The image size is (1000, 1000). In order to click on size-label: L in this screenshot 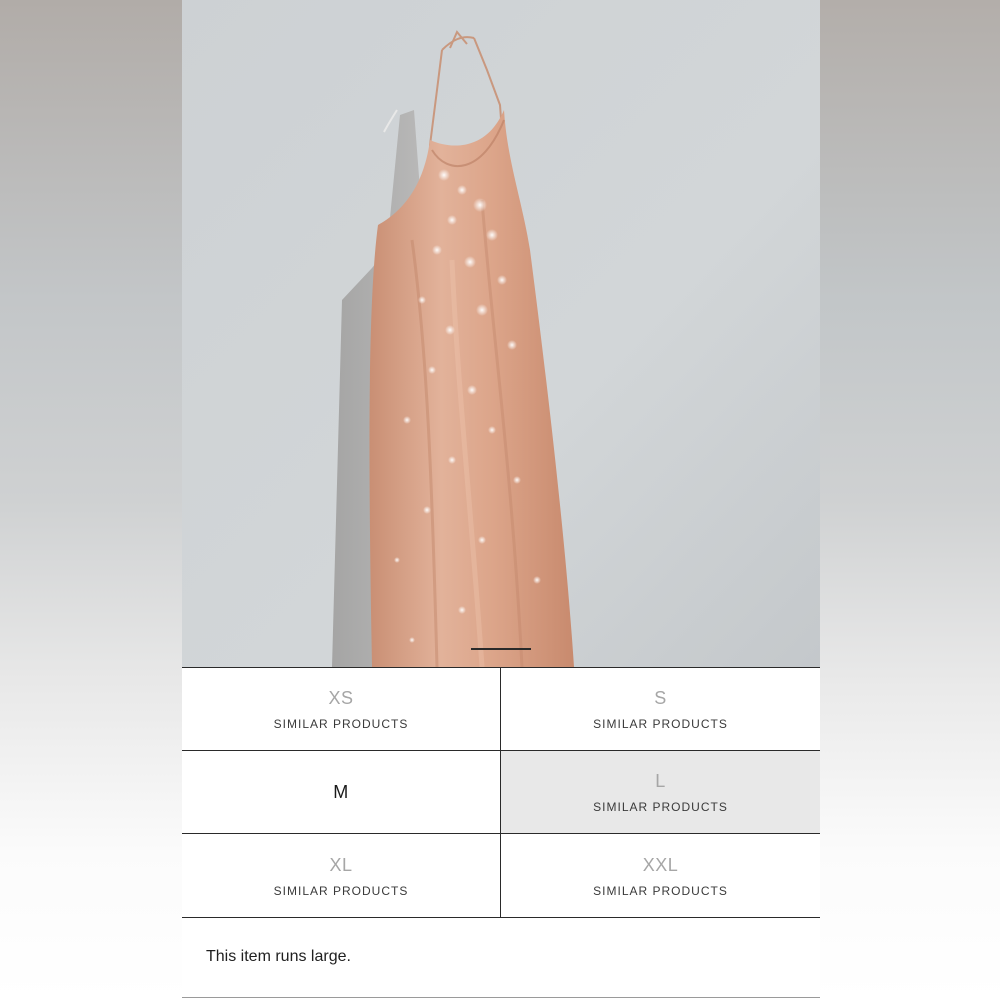, I will do `click(660, 781)`.